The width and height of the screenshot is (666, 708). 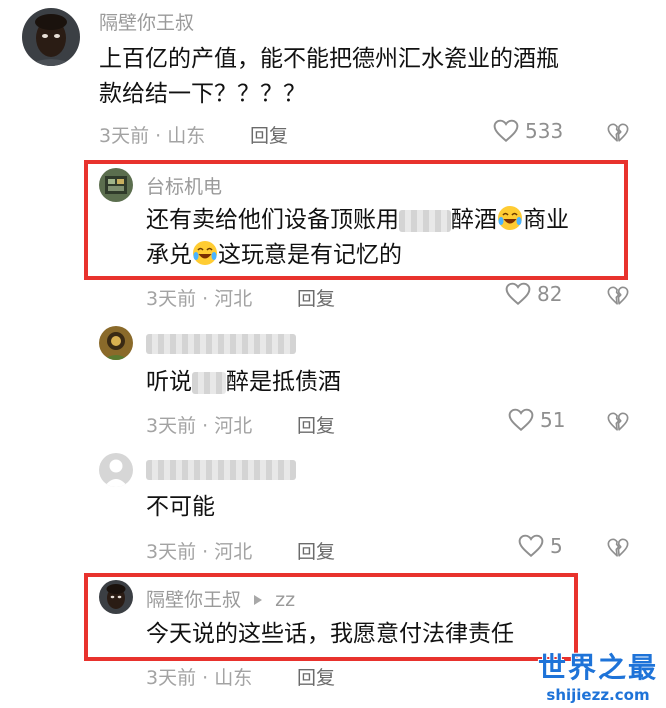 I want to click on comment-text-segment: 醉酒, so click(x=474, y=220).